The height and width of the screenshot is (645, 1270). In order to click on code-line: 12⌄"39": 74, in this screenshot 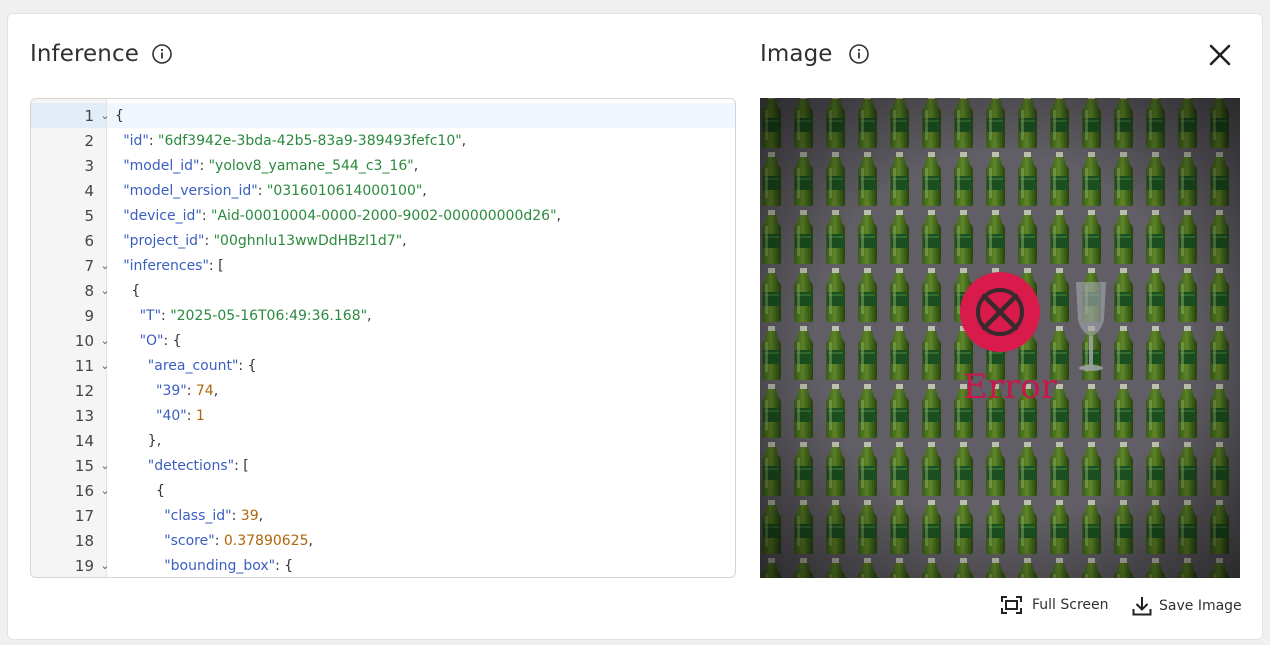, I will do `click(383, 390)`.